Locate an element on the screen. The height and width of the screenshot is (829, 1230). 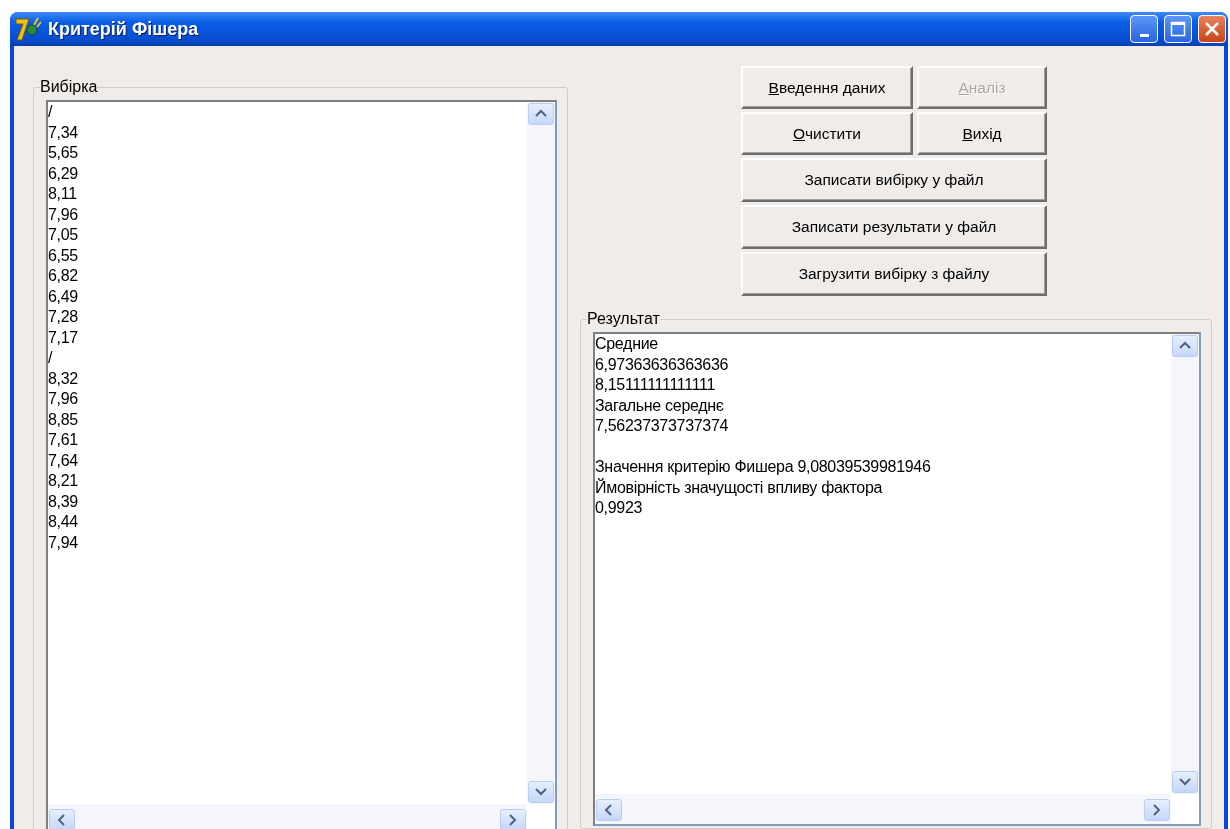
sample-value: 8,85 is located at coordinates (63, 419).